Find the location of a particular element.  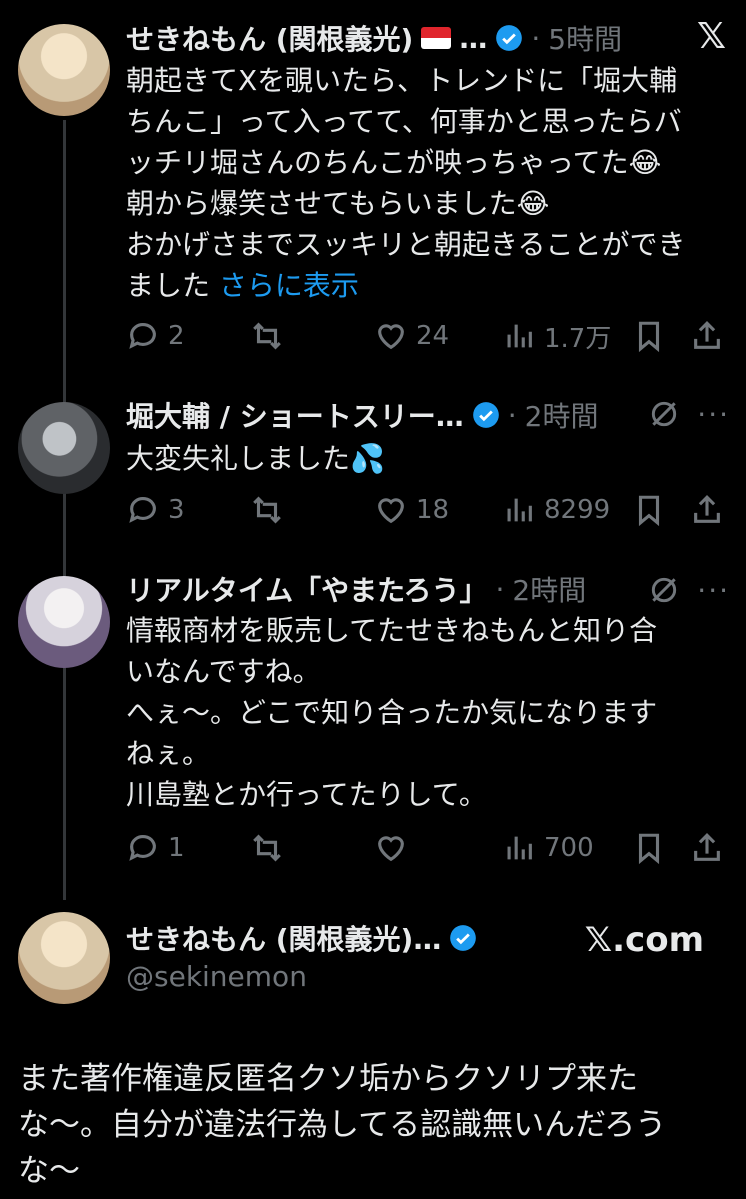

reply-count: 2 is located at coordinates (176, 336).